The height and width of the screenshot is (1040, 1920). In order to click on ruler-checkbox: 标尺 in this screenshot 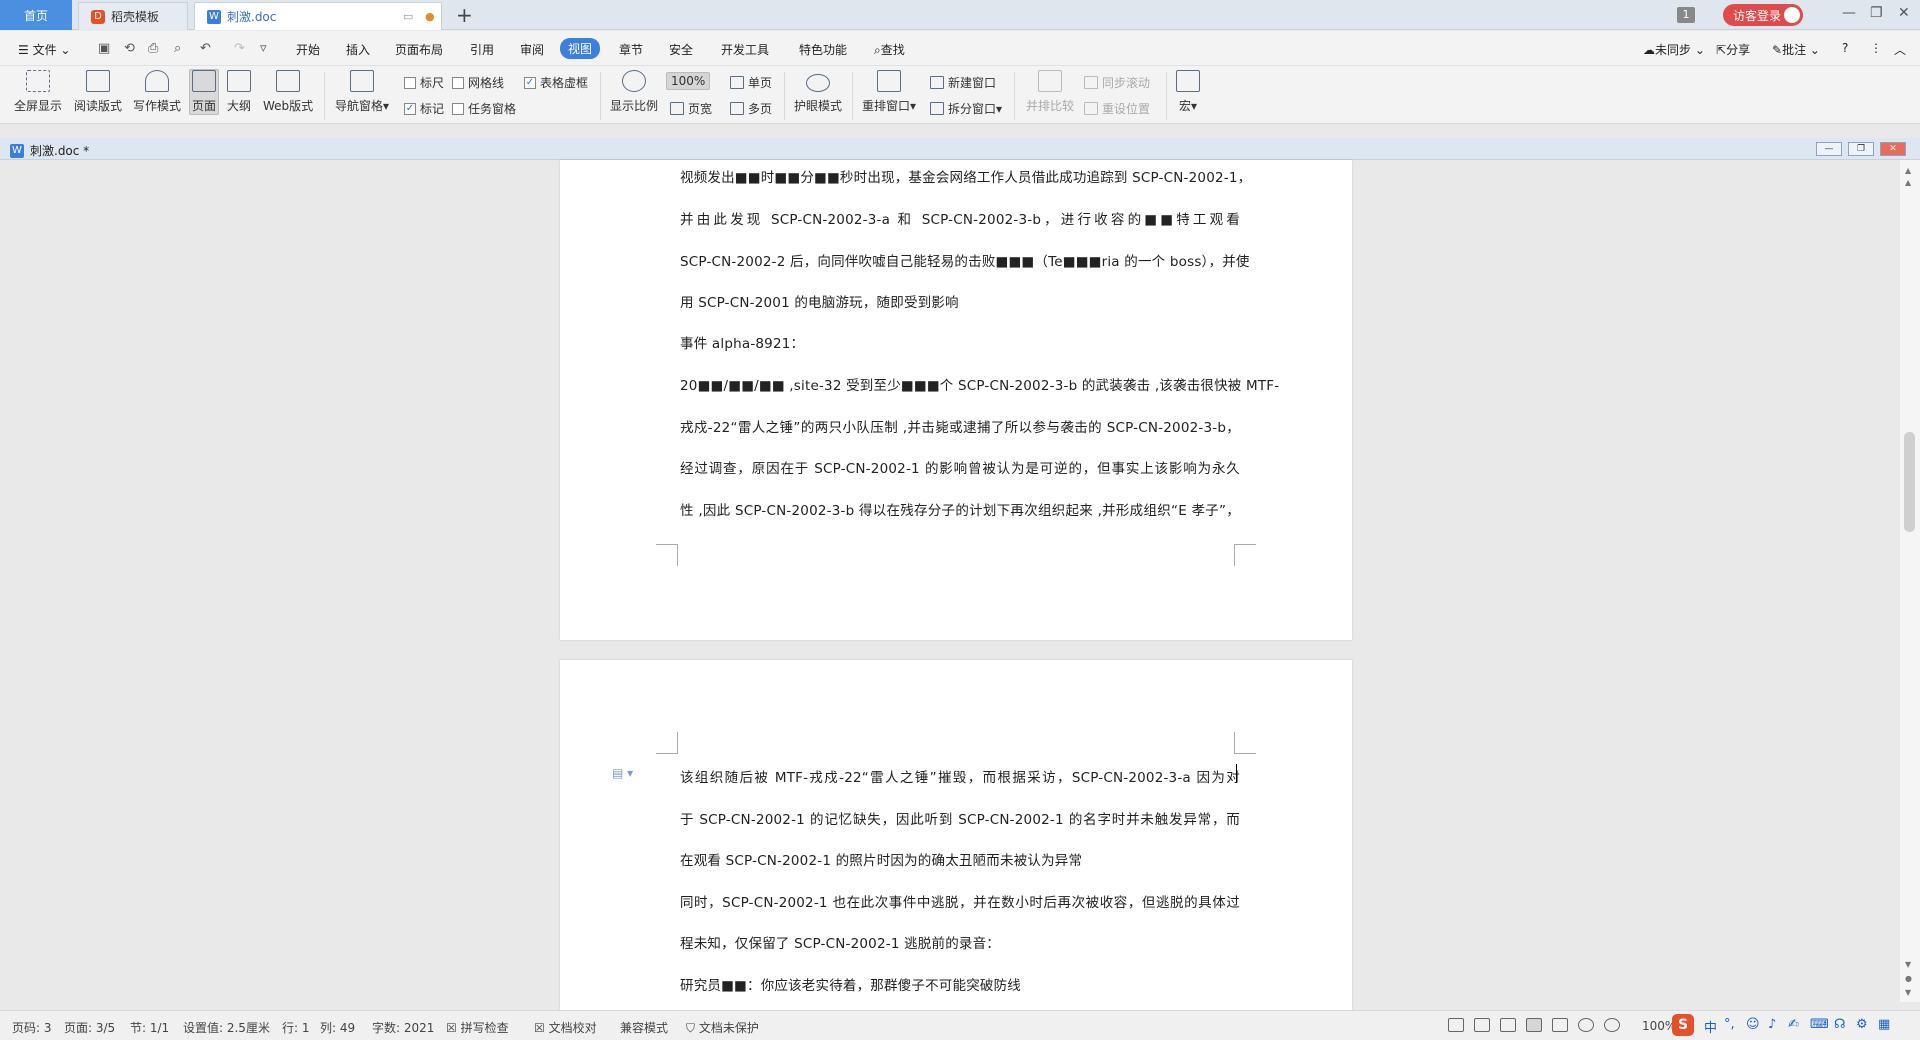, I will do `click(424, 82)`.